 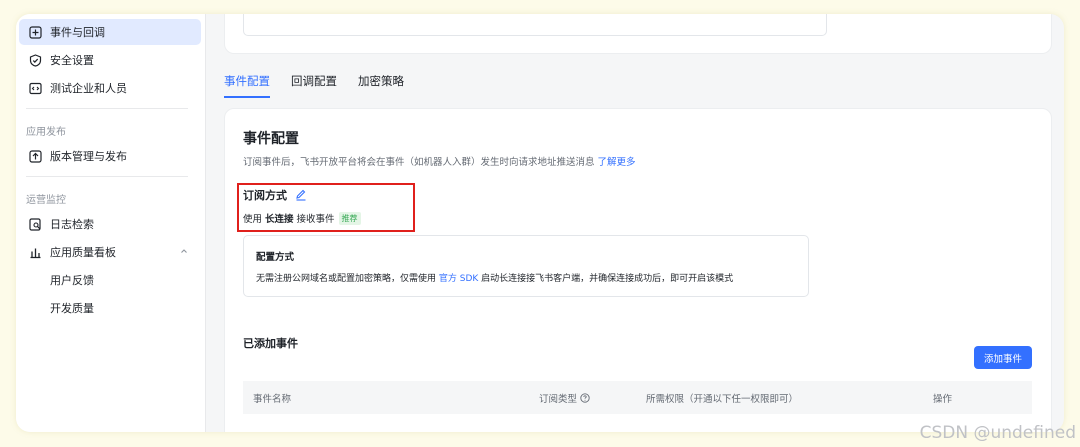 What do you see at coordinates (272, 399) in the screenshot?
I see `column-header-event-name: 事件名称` at bounding box center [272, 399].